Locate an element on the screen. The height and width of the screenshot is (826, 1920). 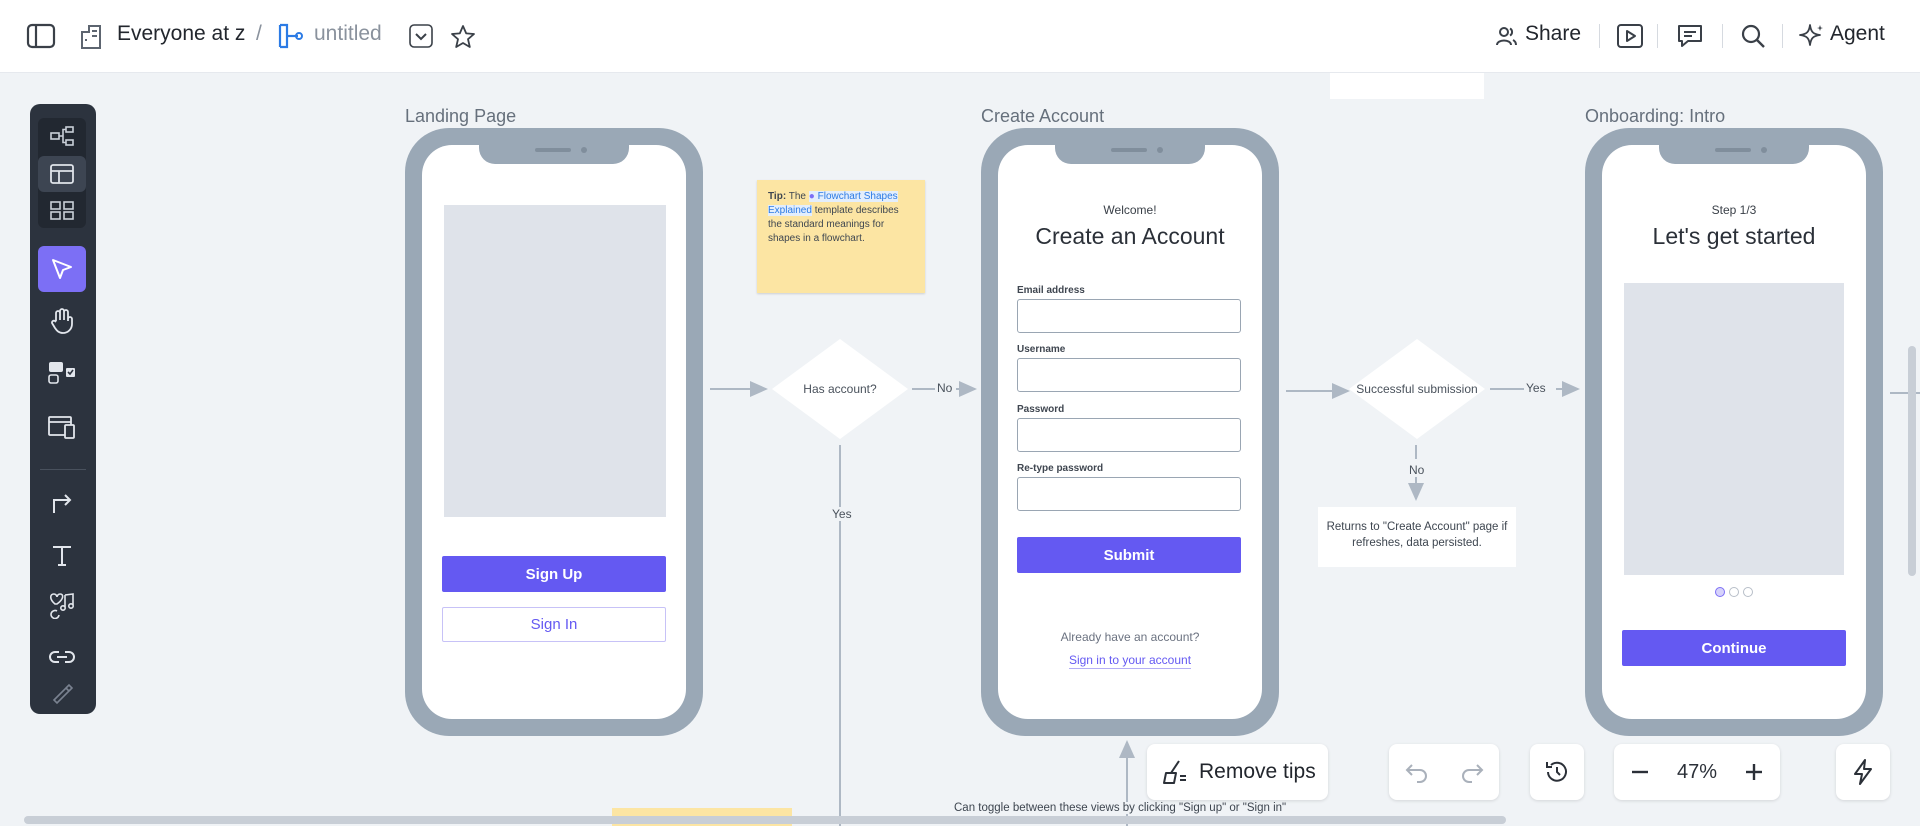
retype-password-label: Re-type password is located at coordinates (1060, 468).